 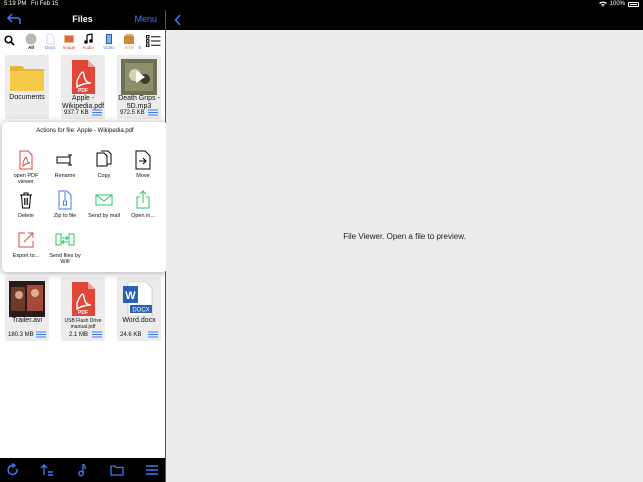 I want to click on file-size: 180.3 MB, so click(x=21, y=335).